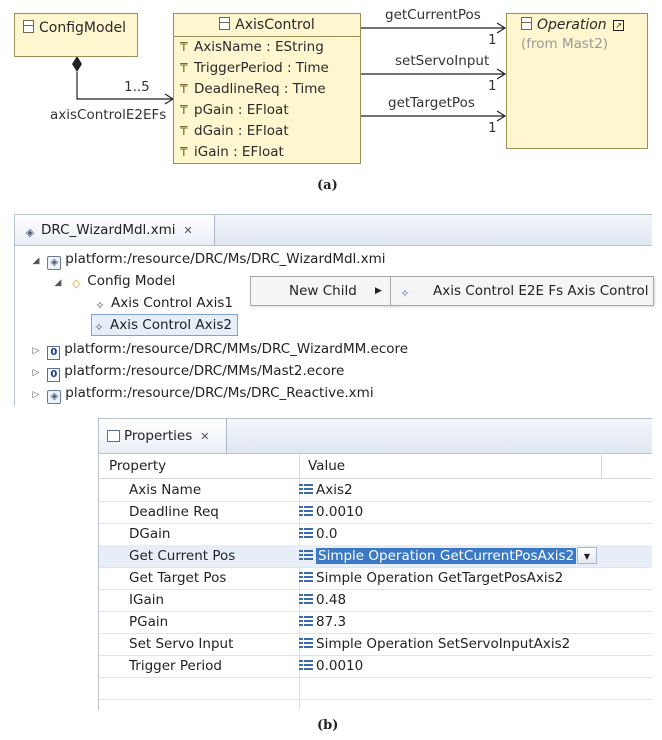 The width and height of the screenshot is (662, 740). What do you see at coordinates (54, 263) in the screenshot?
I see `resource-icon: ◈` at bounding box center [54, 263].